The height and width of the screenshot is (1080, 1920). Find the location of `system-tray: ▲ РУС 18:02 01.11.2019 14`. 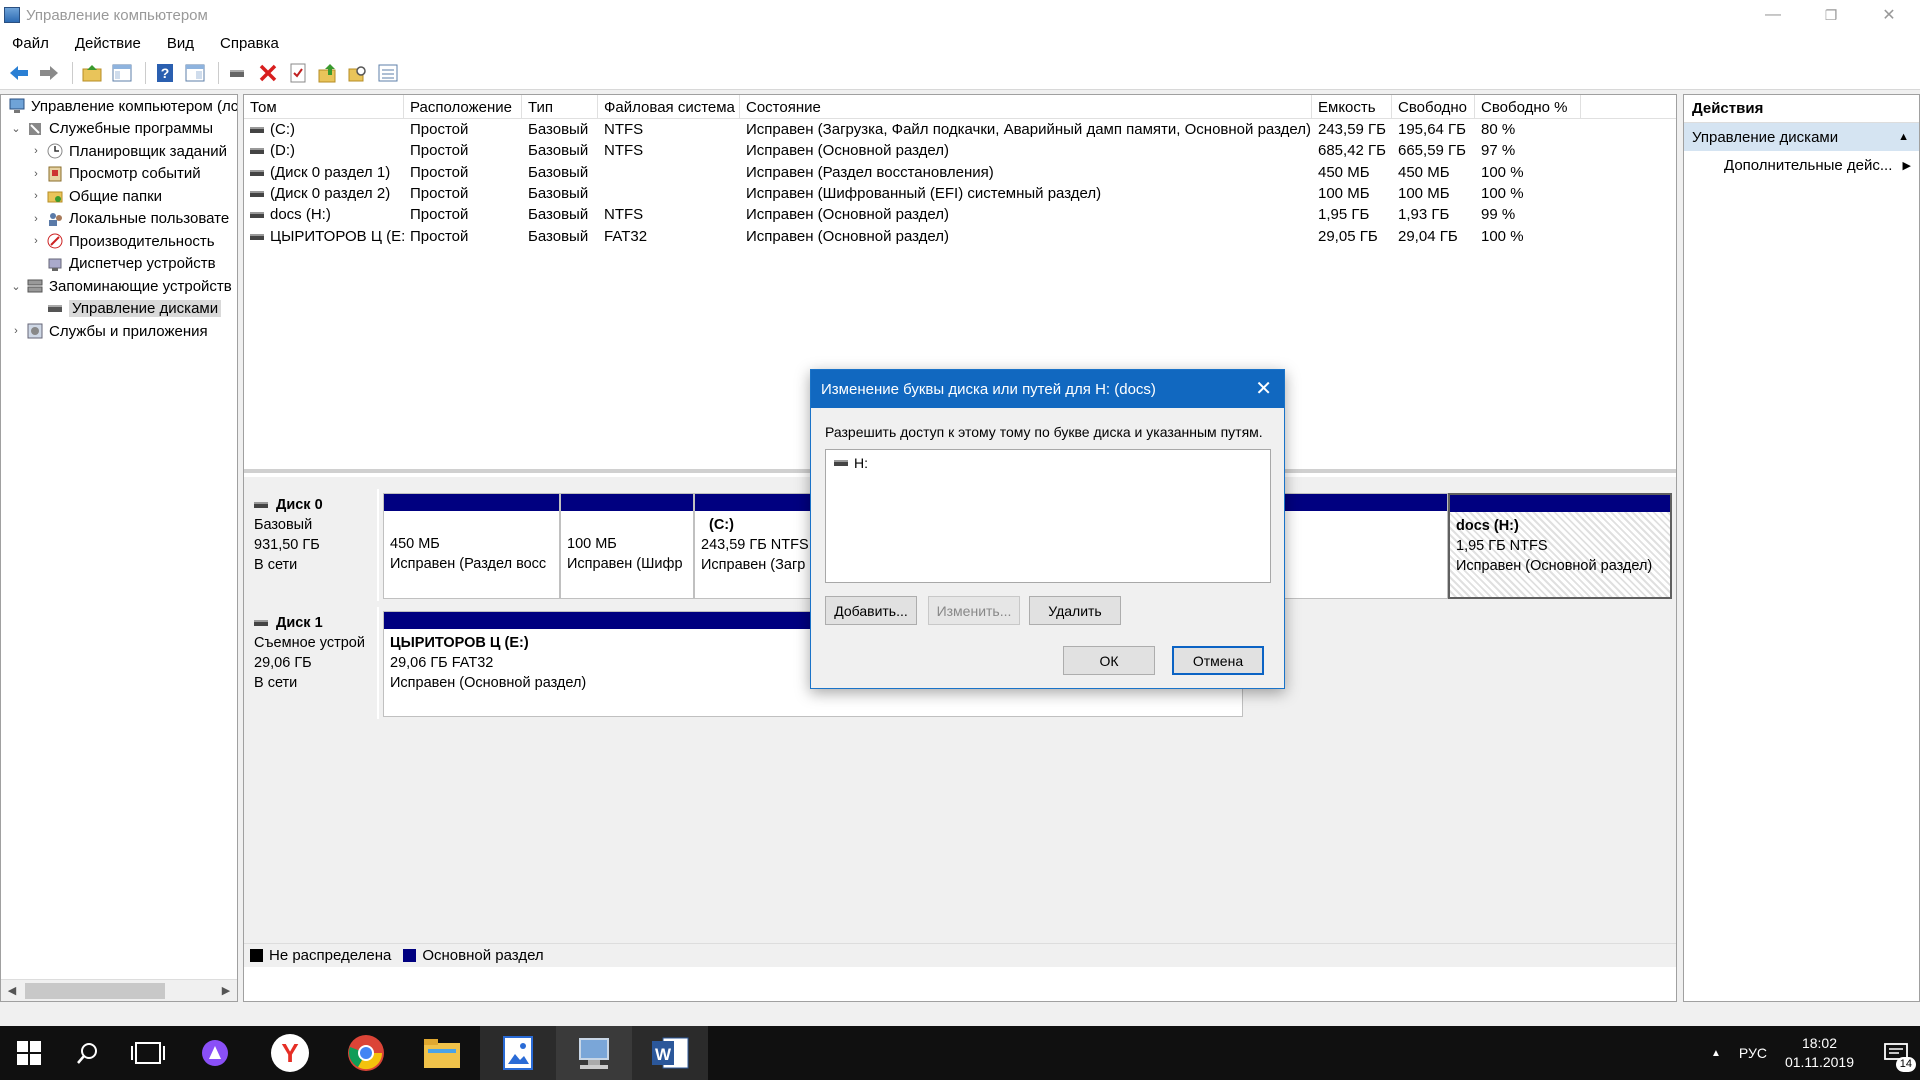

system-tray: ▲ РУС 18:02 01.11.2019 14 is located at coordinates (1815, 1053).